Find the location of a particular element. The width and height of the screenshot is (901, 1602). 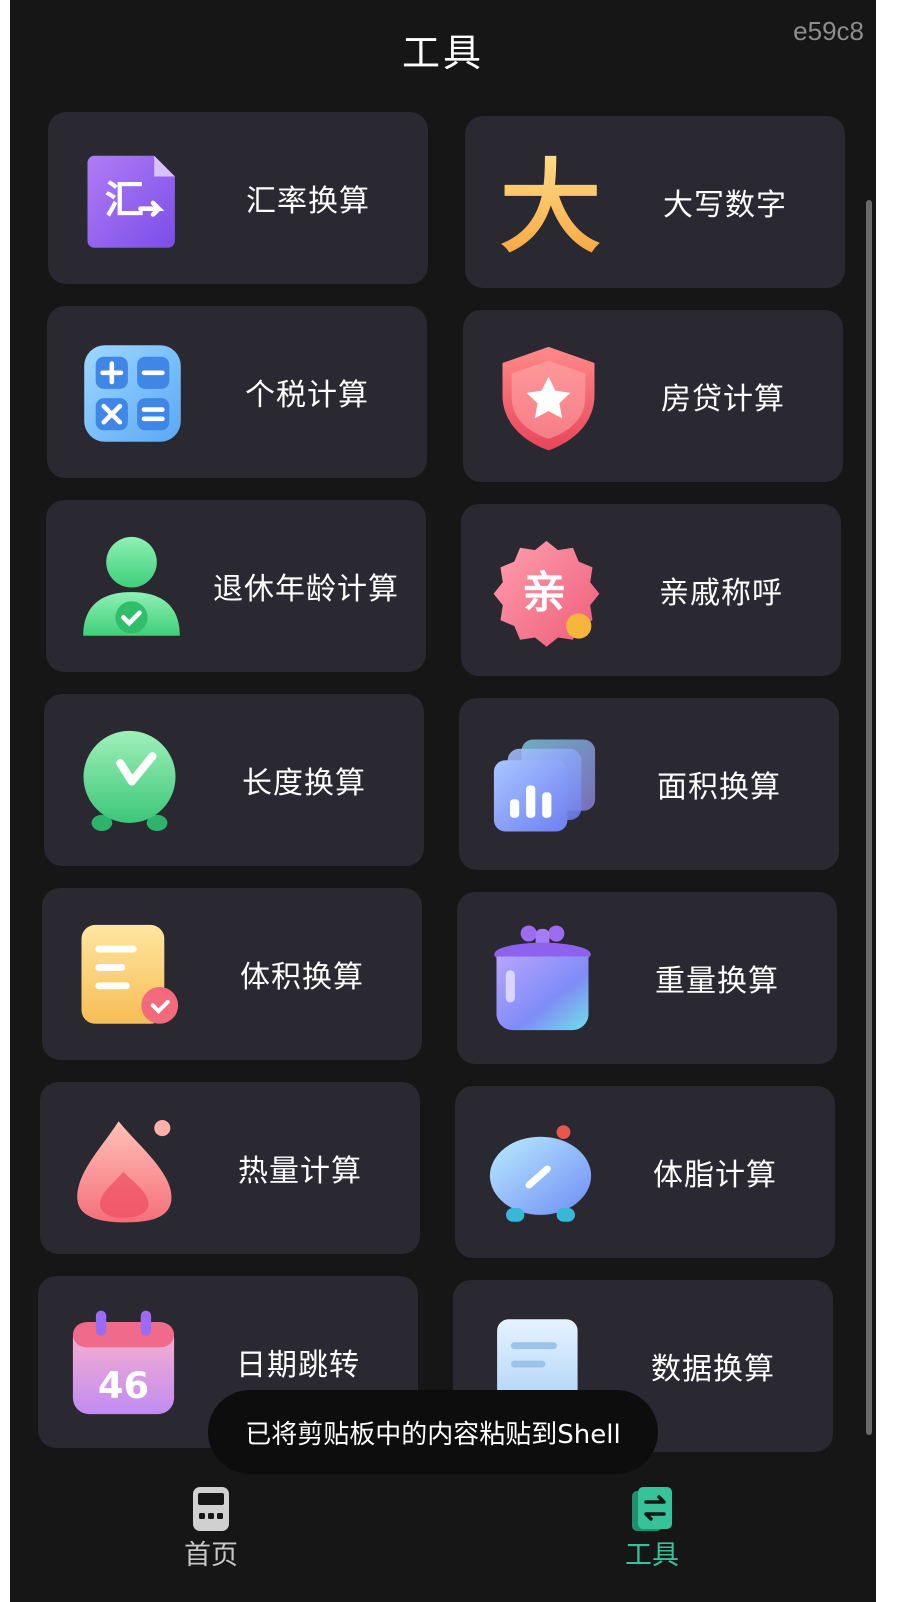

swap-book-icon is located at coordinates (652, 1509).